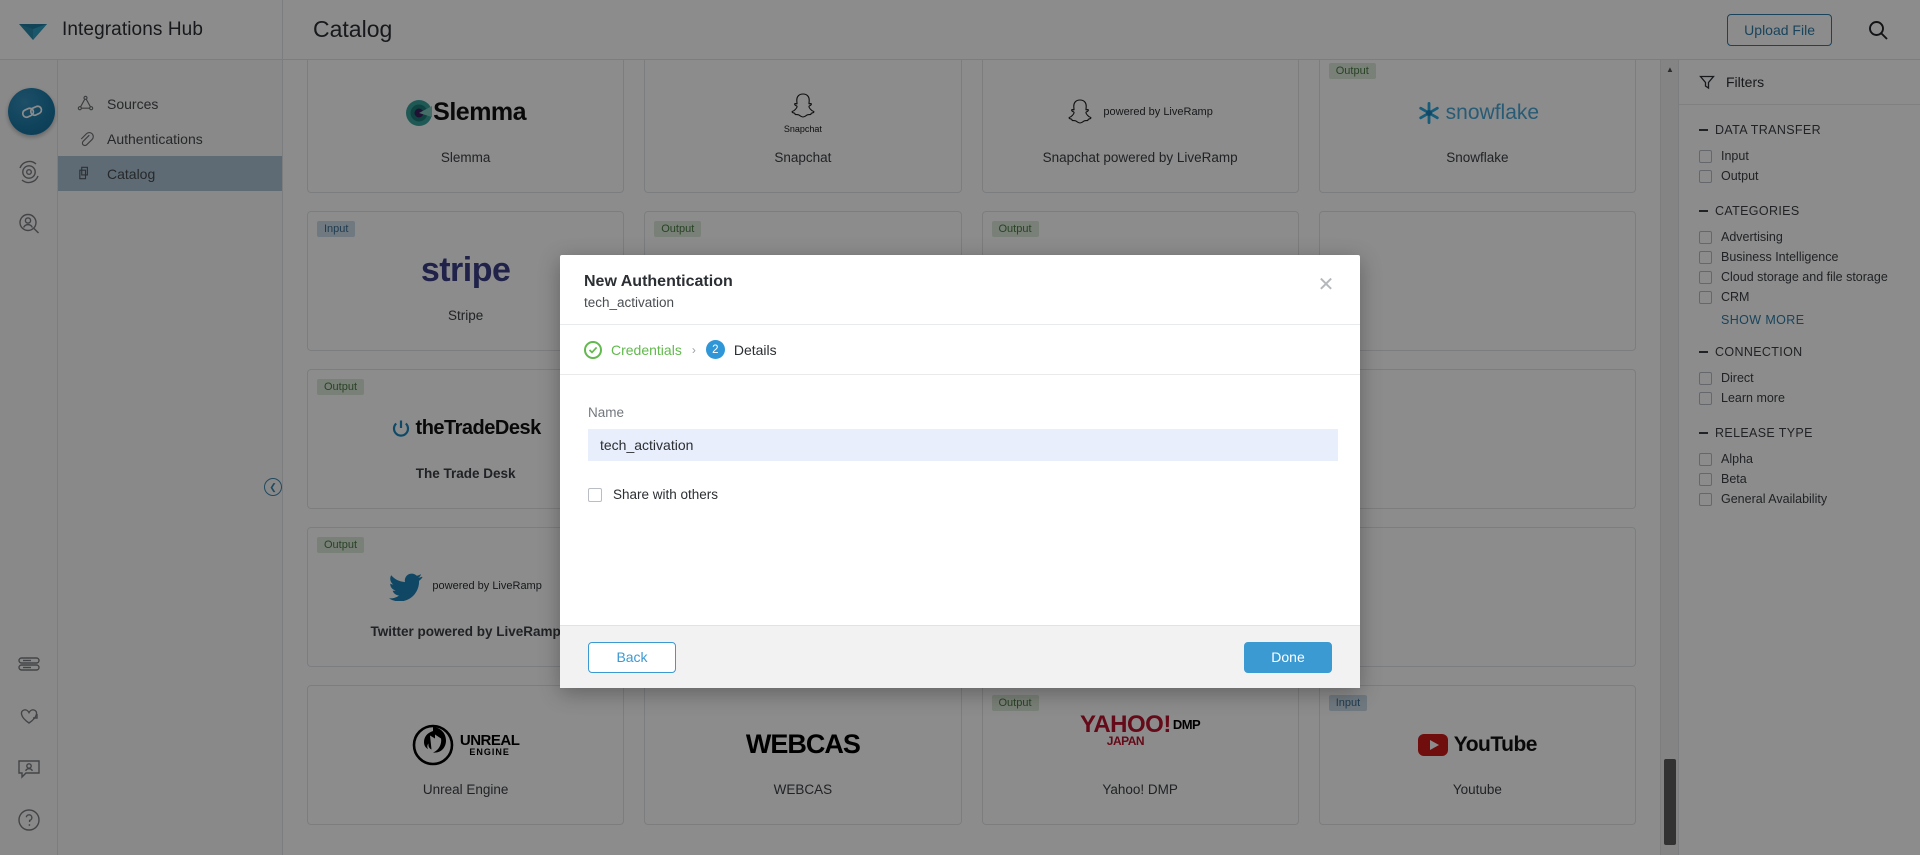  Describe the element at coordinates (170, 103) in the screenshot. I see `sidebar-item-sources: Sources` at that location.